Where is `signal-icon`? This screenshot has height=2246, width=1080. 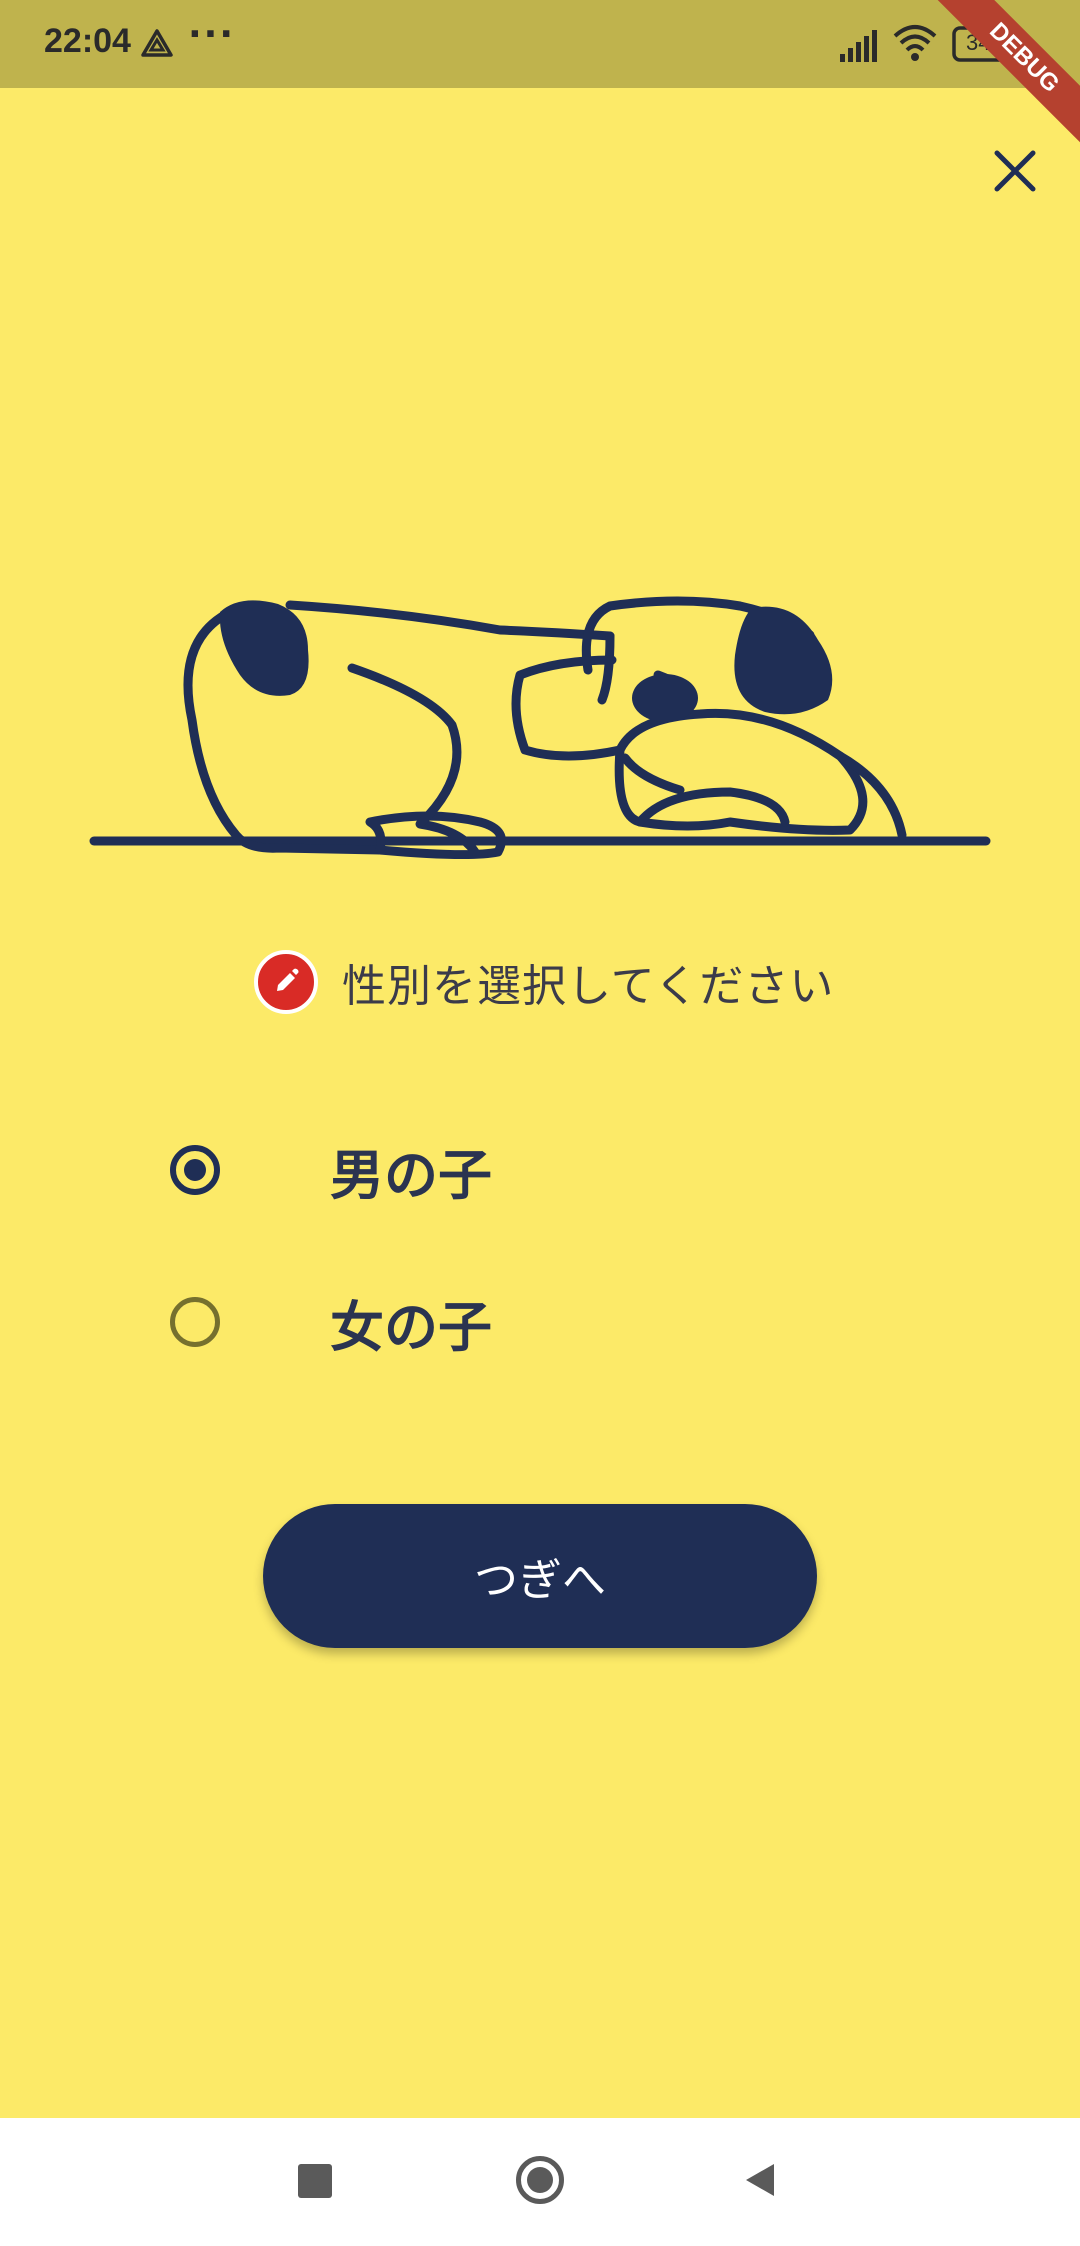 signal-icon is located at coordinates (858, 46).